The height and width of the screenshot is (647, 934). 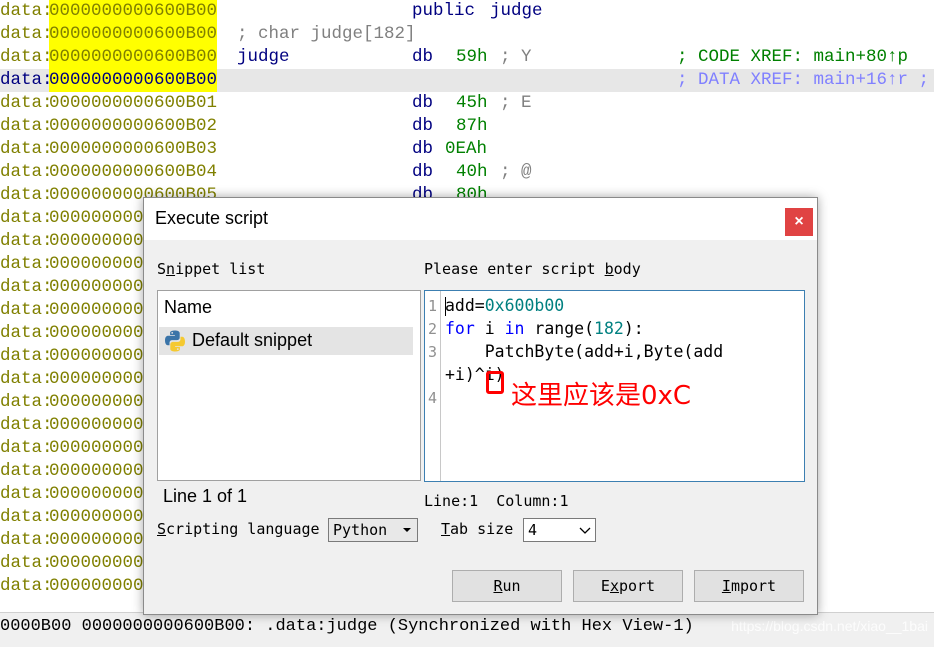 What do you see at coordinates (433, 398) in the screenshot?
I see `line-number: 4` at bounding box center [433, 398].